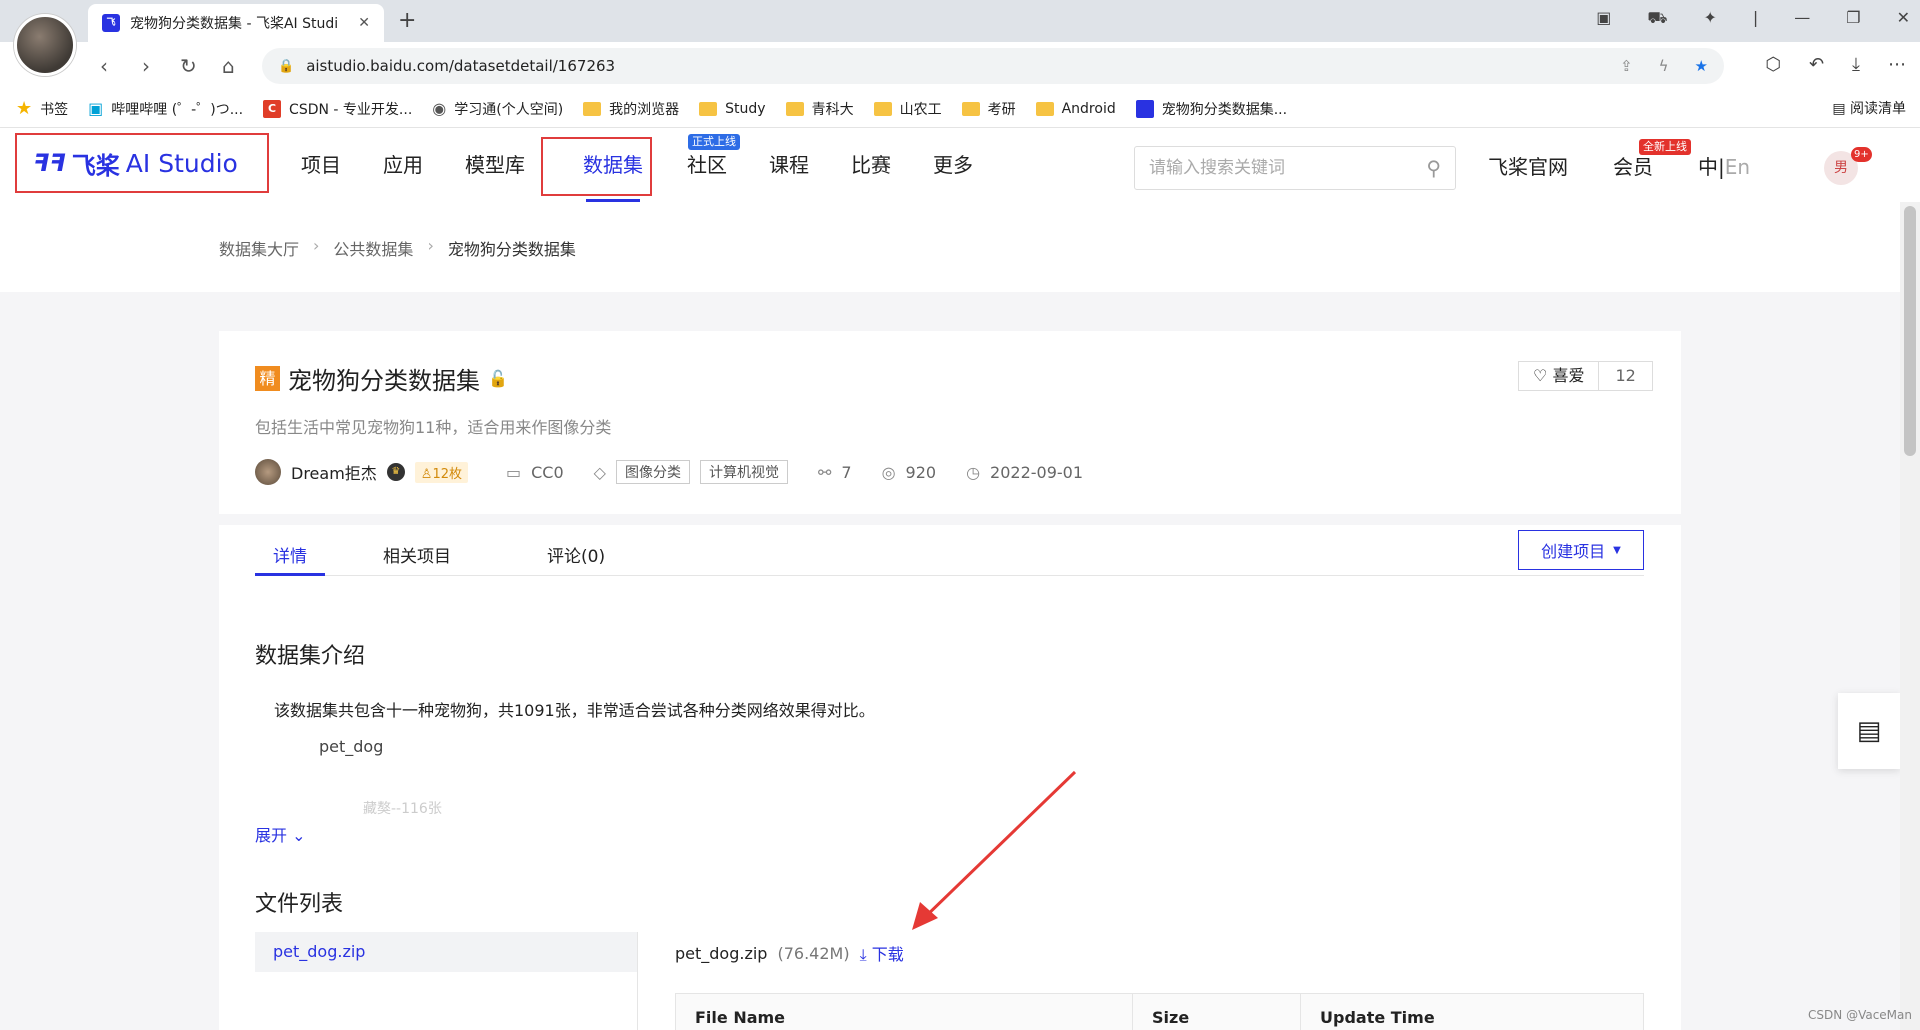  What do you see at coordinates (45, 45) in the screenshot?
I see `browser-profile-avatar` at bounding box center [45, 45].